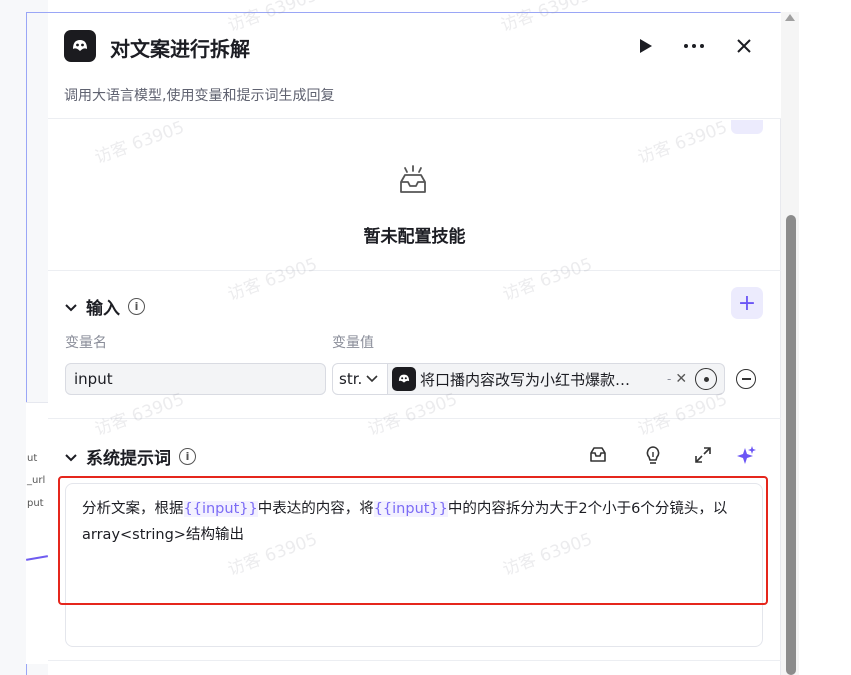 The width and height of the screenshot is (851, 675). I want to click on more-icon, so click(694, 46).